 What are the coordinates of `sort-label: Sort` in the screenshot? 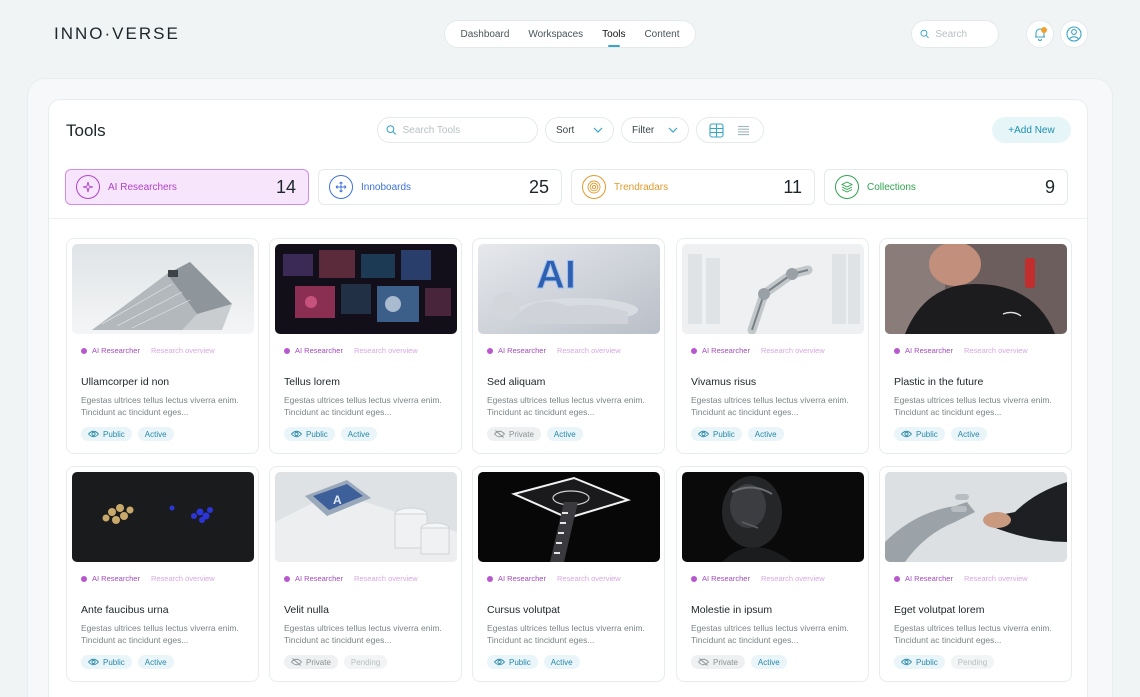 It's located at (565, 130).